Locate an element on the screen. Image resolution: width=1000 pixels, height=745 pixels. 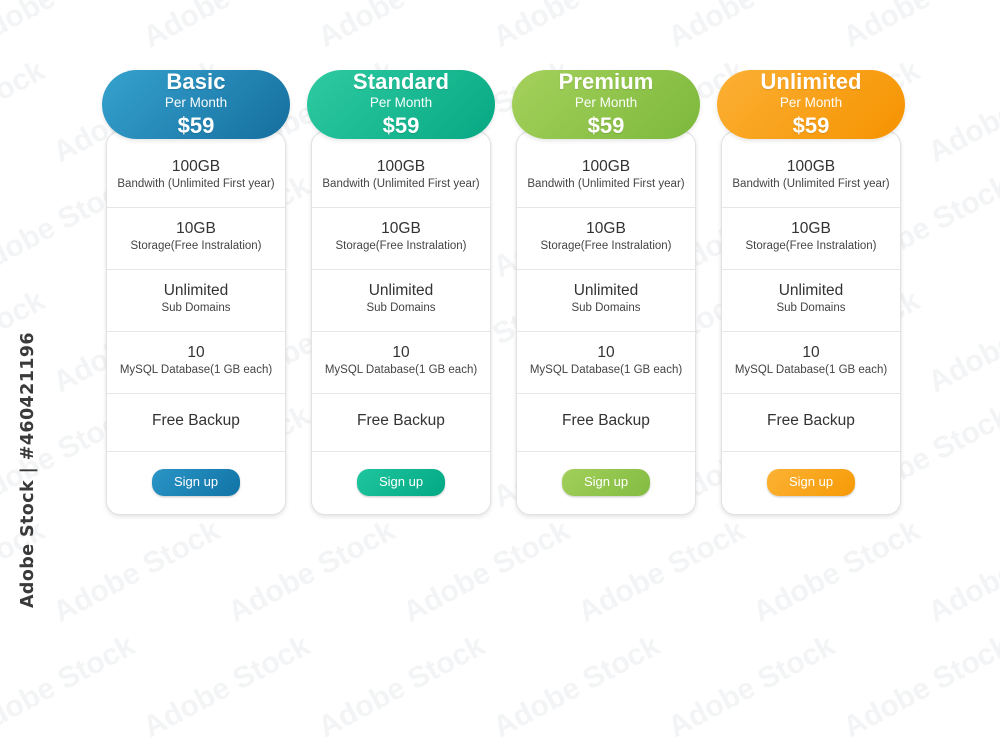
plan-header: Premium Per Month $59 is located at coordinates (606, 104).